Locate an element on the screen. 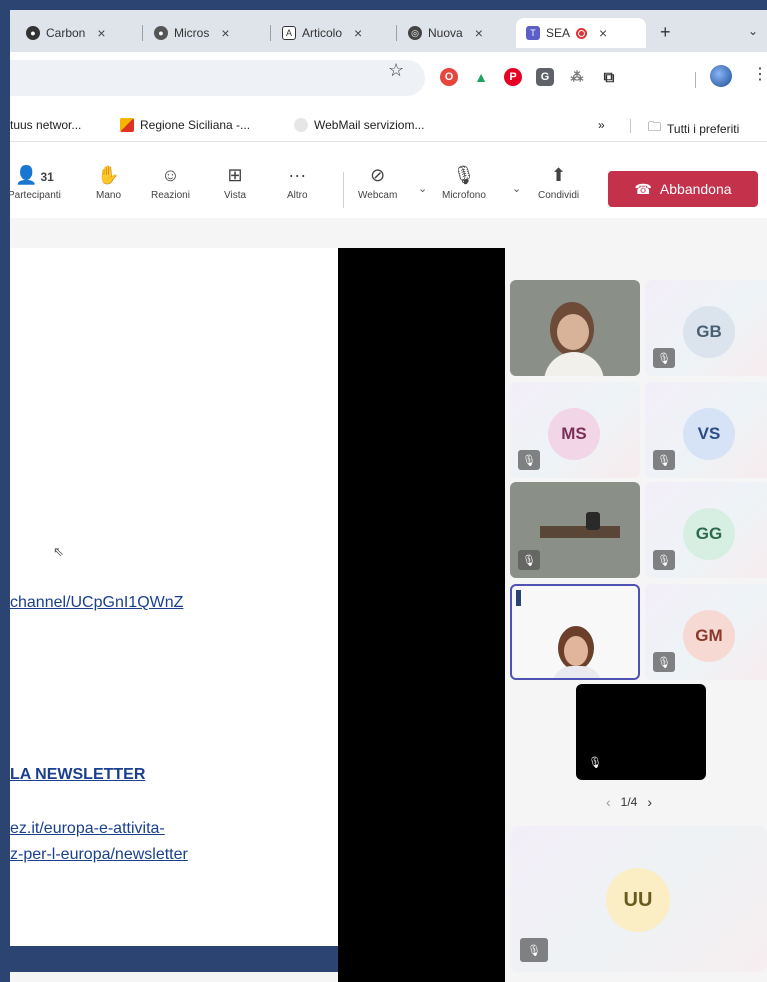  participant-tile-uu: UU 🎙 is located at coordinates (638, 899).